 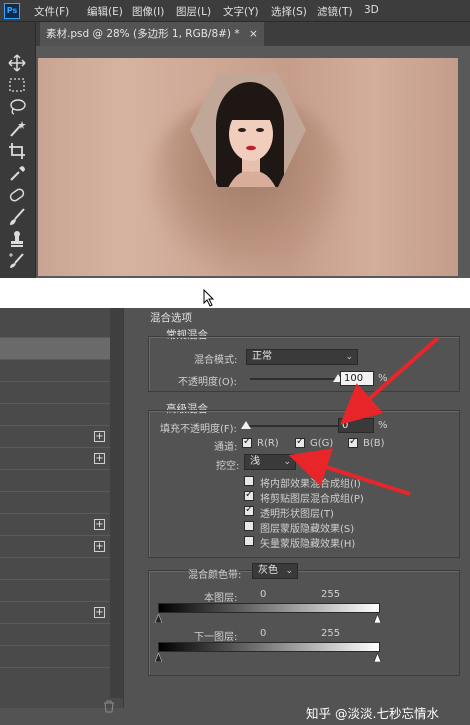 What do you see at coordinates (17, 195) in the screenshot?
I see `healing-brush-icon` at bounding box center [17, 195].